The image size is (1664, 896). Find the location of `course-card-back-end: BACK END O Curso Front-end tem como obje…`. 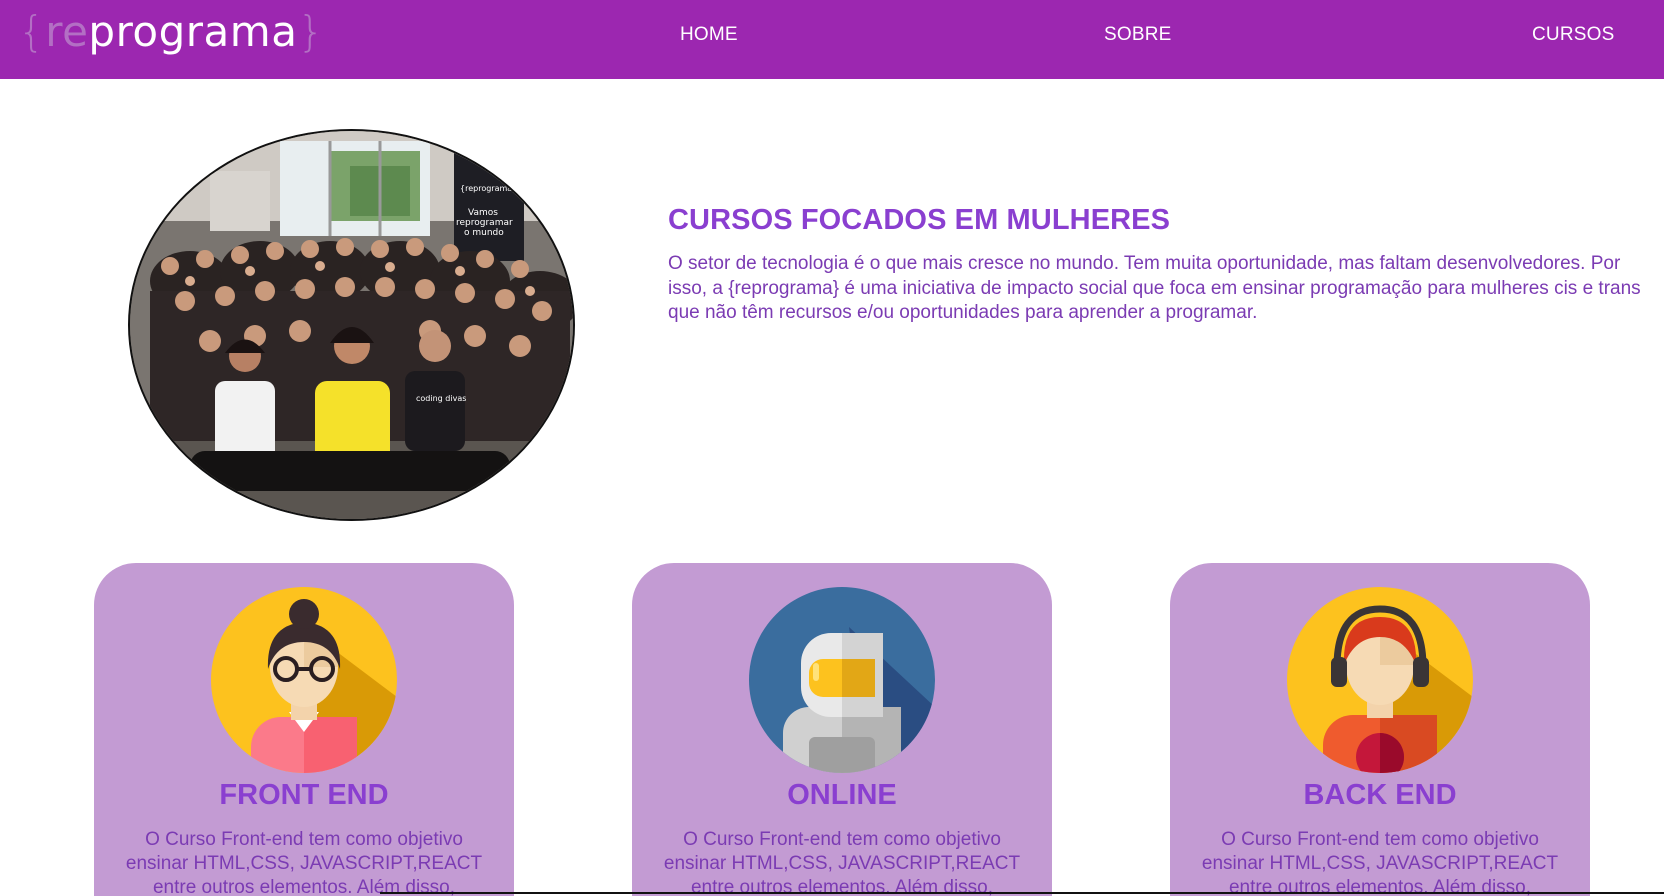

course-card-back-end: BACK END O Curso Front-end tem como obje… is located at coordinates (1380, 729).